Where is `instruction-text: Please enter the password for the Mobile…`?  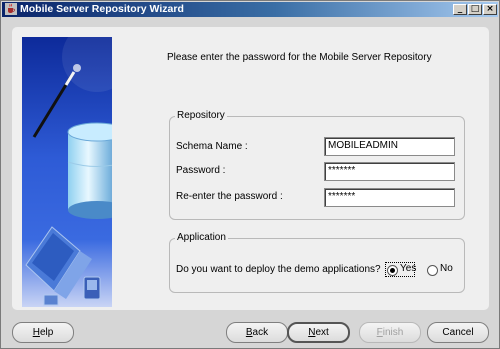 instruction-text: Please enter the password for the Mobile… is located at coordinates (299, 57).